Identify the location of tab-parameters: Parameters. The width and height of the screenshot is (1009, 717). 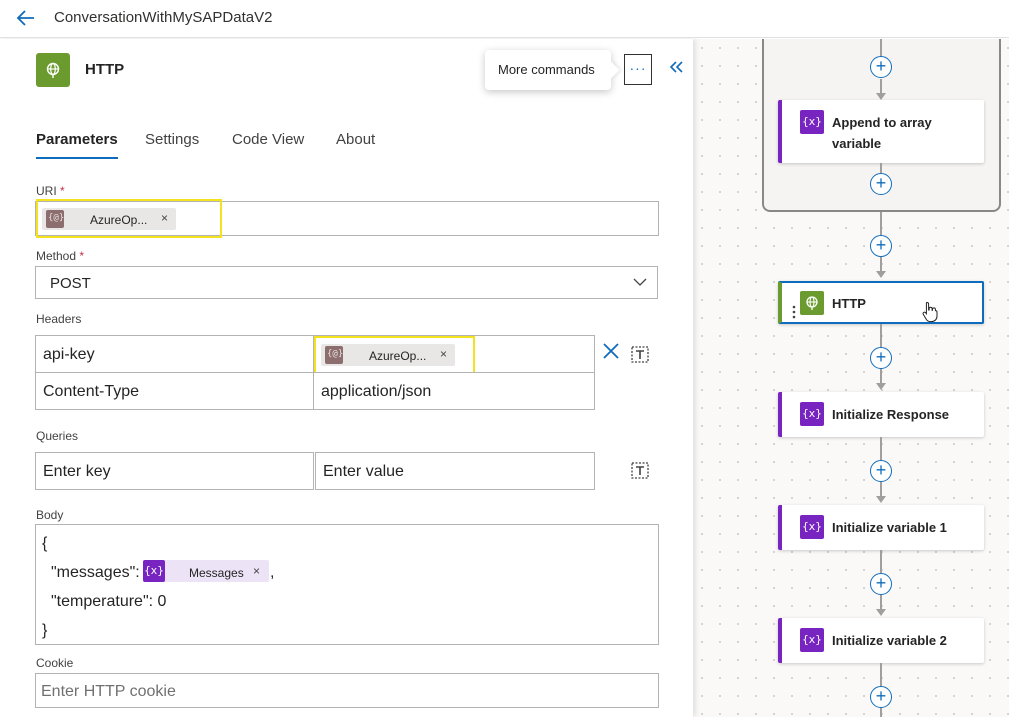
(77, 145).